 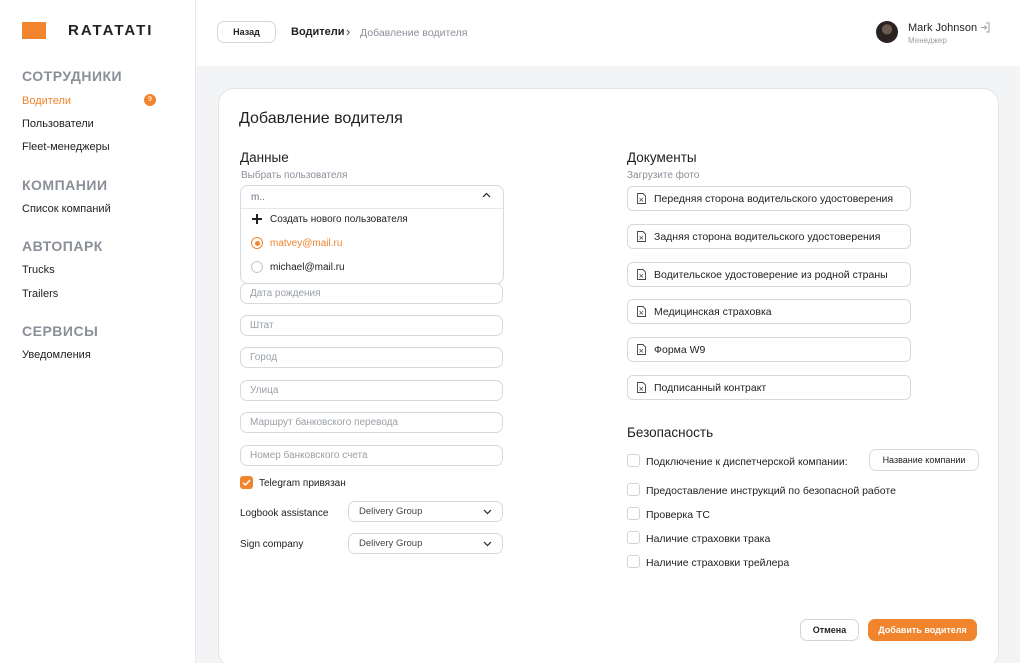 I want to click on truck-insurance-checkbox, so click(x=633, y=537).